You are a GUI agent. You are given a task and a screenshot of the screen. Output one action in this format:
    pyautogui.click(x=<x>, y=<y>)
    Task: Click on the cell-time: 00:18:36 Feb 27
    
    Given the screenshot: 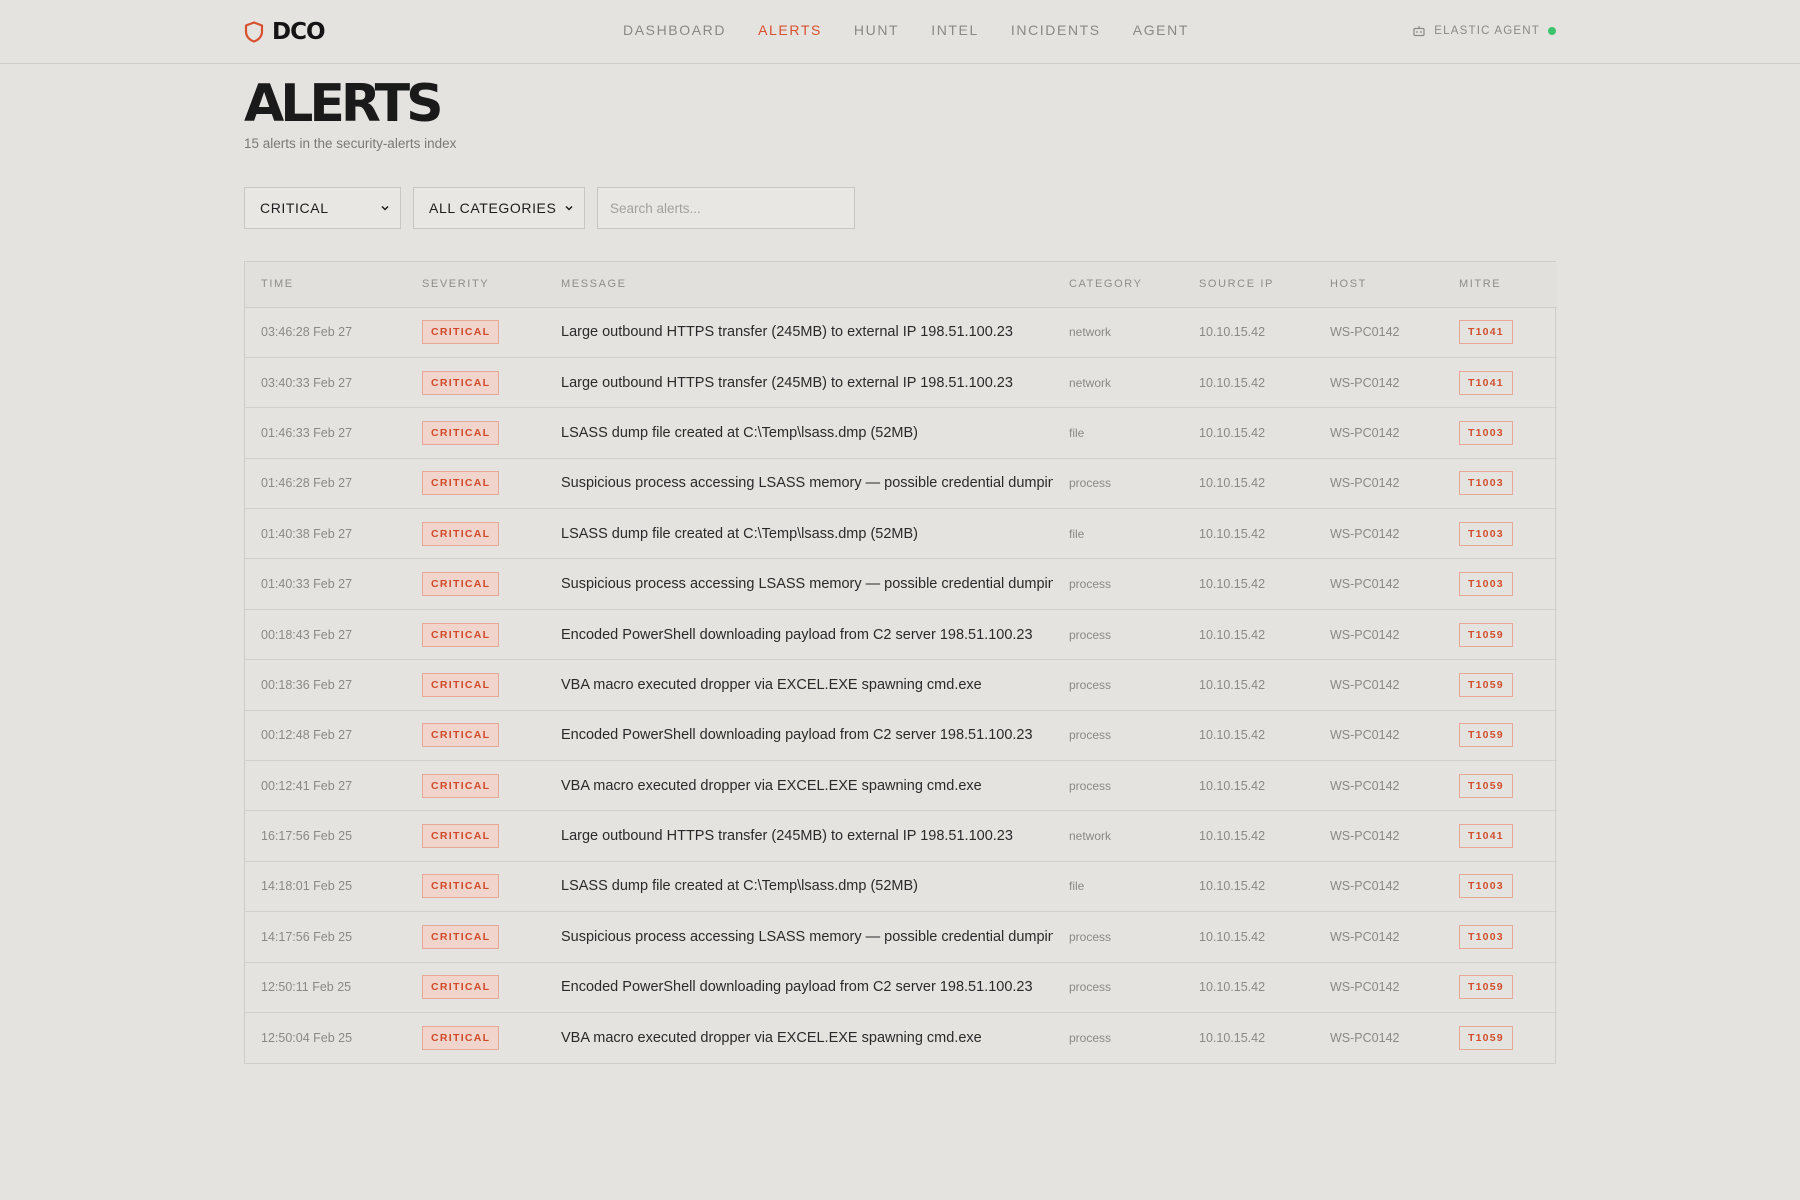 What is the action you would take?
    pyautogui.click(x=307, y=684)
    